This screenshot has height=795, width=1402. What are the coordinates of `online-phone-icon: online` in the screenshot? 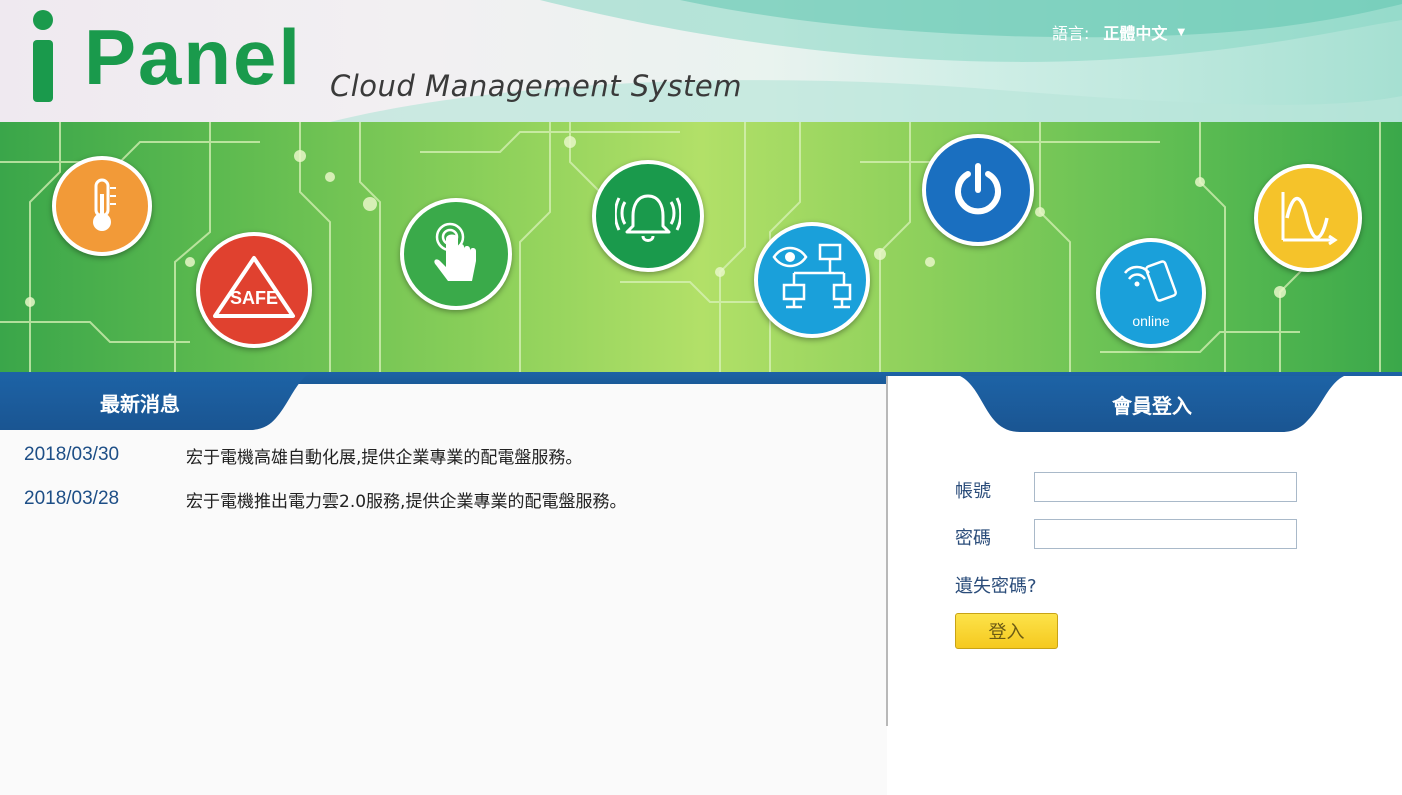 It's located at (1151, 293).